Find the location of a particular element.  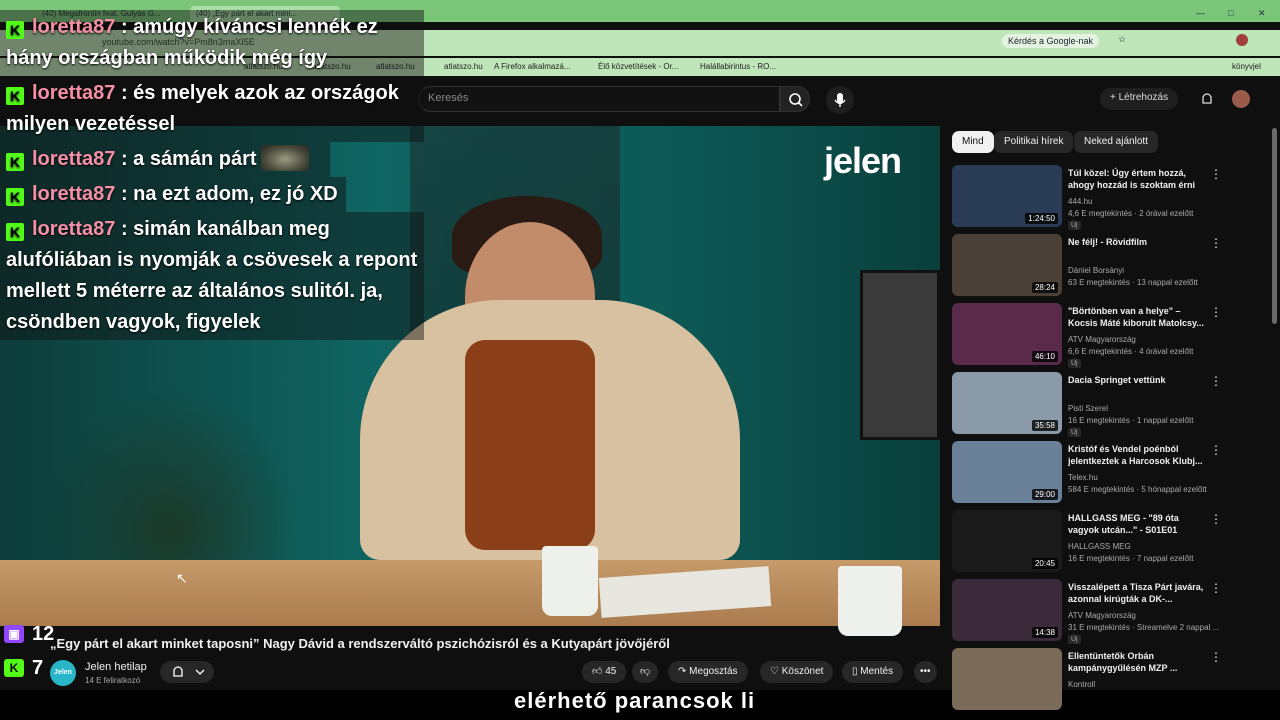

video-thumbnail: 20:45 is located at coordinates (1007, 541).